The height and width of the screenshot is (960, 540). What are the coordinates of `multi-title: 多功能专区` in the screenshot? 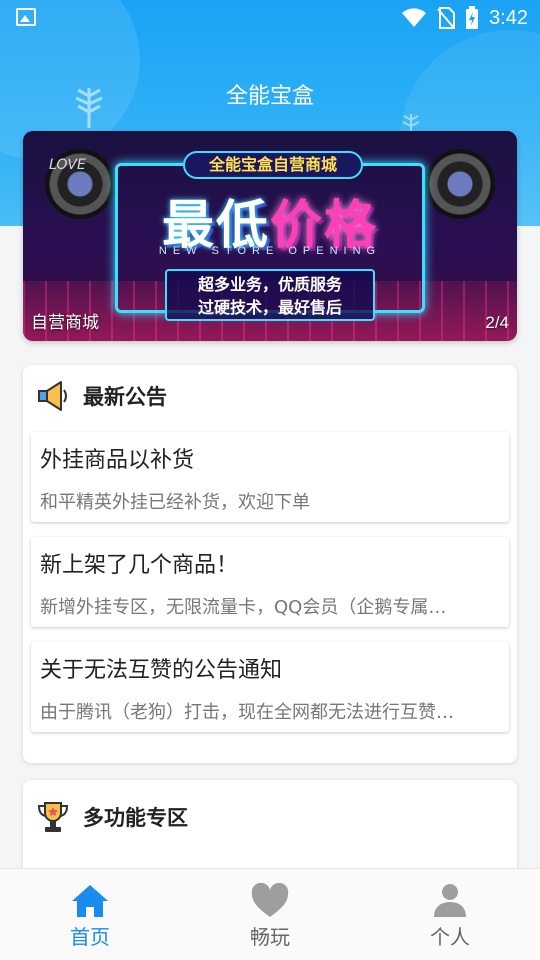 It's located at (135, 818).